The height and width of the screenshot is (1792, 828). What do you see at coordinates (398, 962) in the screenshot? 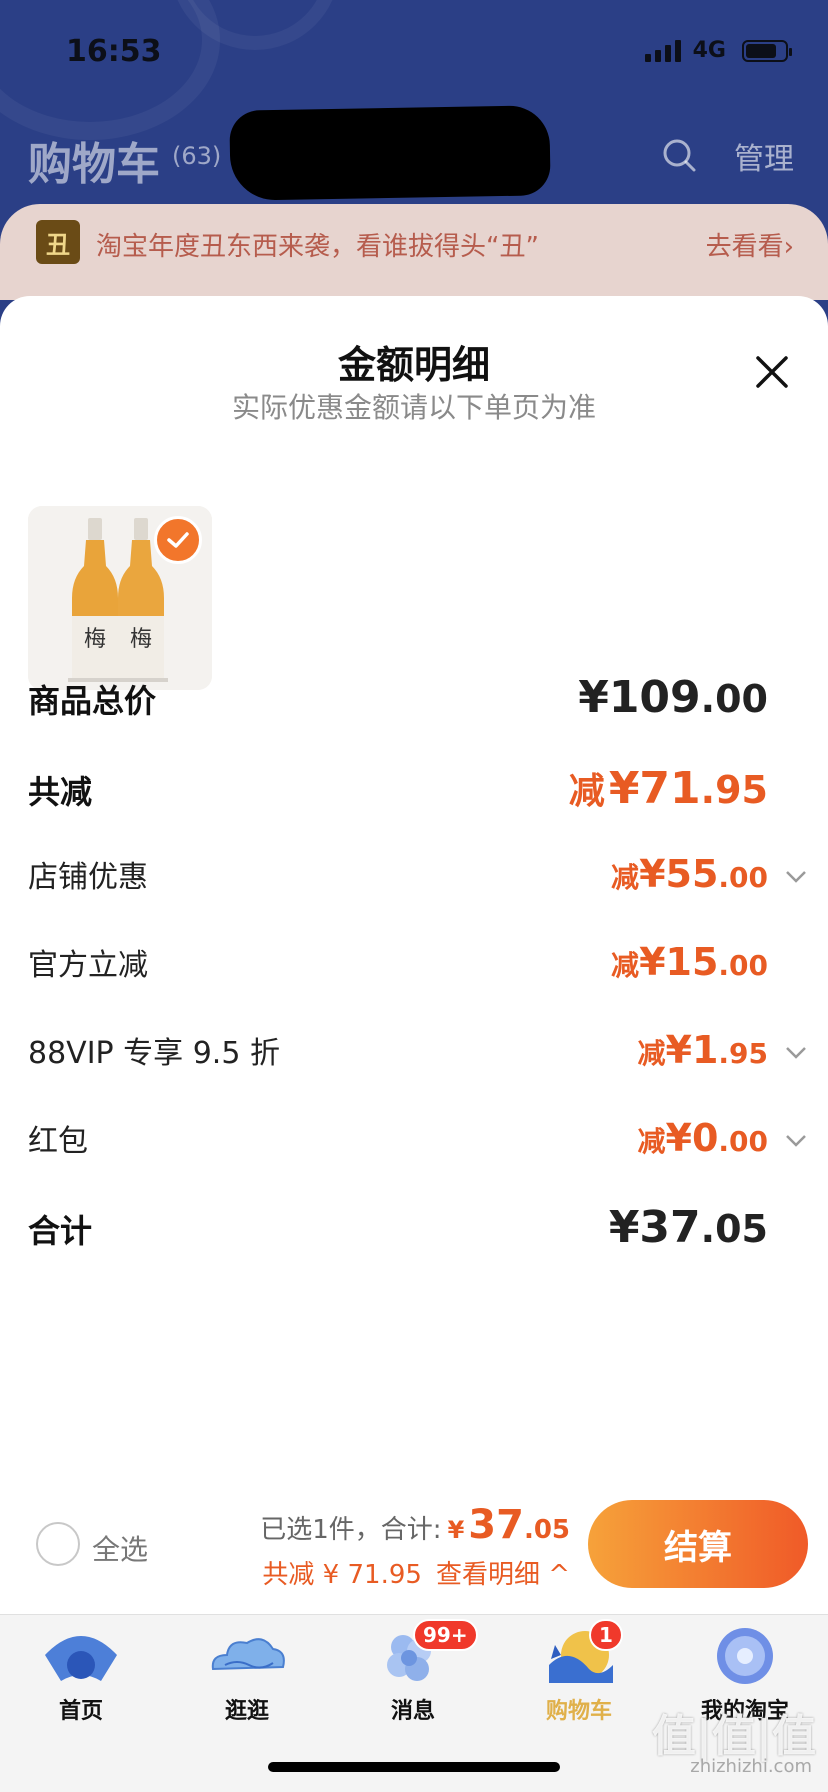
I see `row-official-discount: 官方立减 减 ¥15.00` at bounding box center [398, 962].